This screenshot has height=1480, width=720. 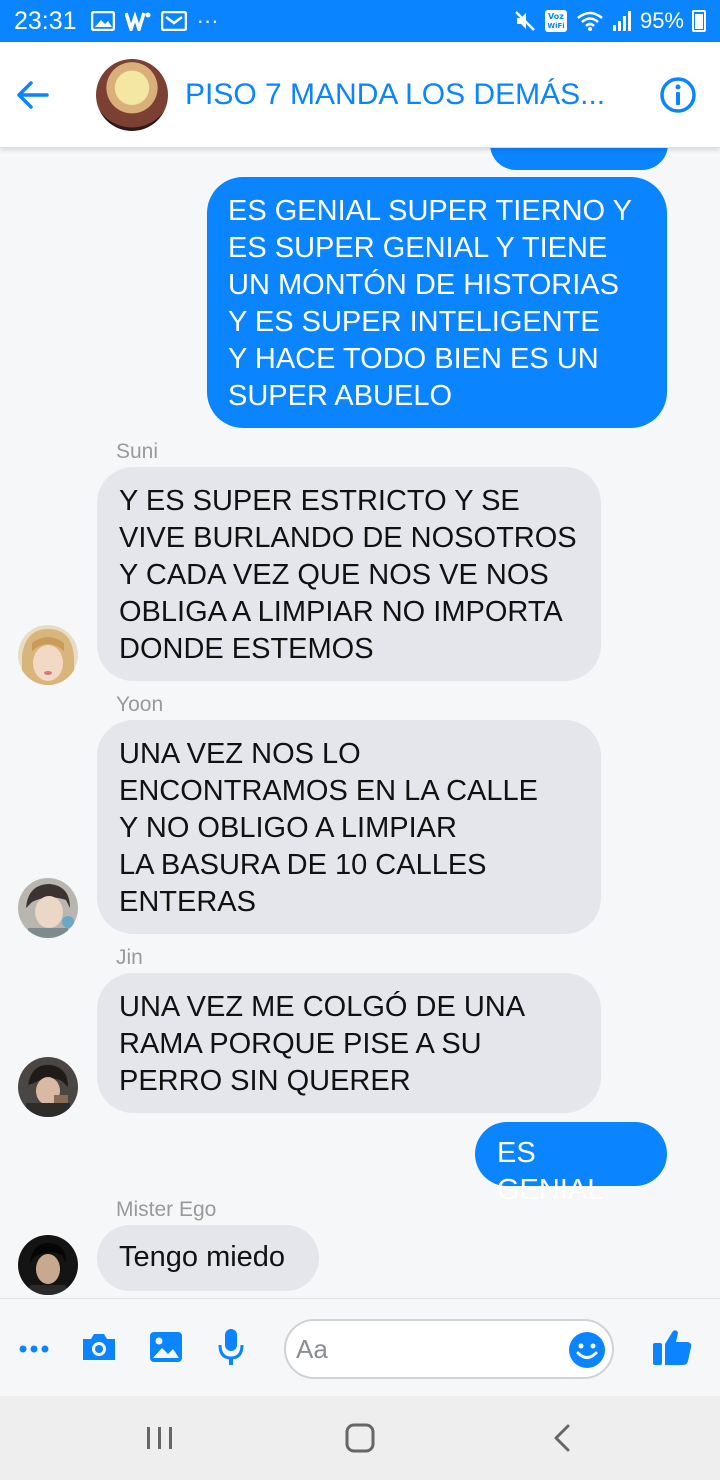 I want to click on message-input-wrapper, so click(x=449, y=1349).